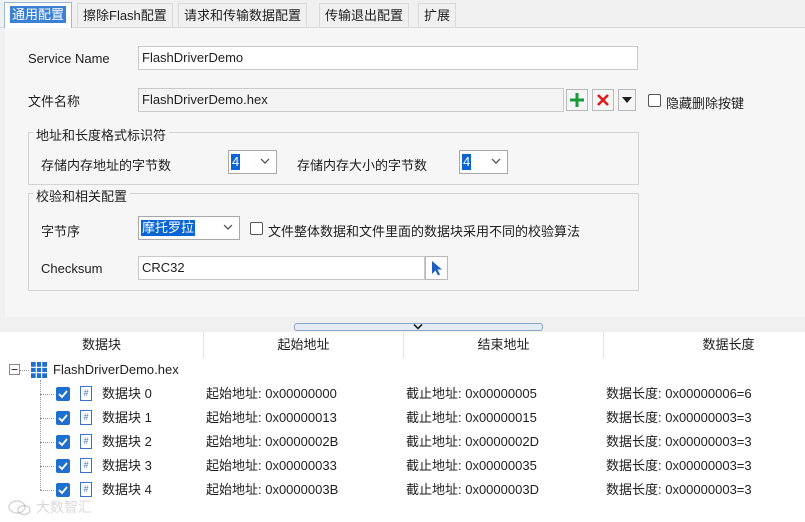 Image resolution: width=805 pixels, height=522 pixels. I want to click on column-header-end: 结束地址, so click(504, 345).